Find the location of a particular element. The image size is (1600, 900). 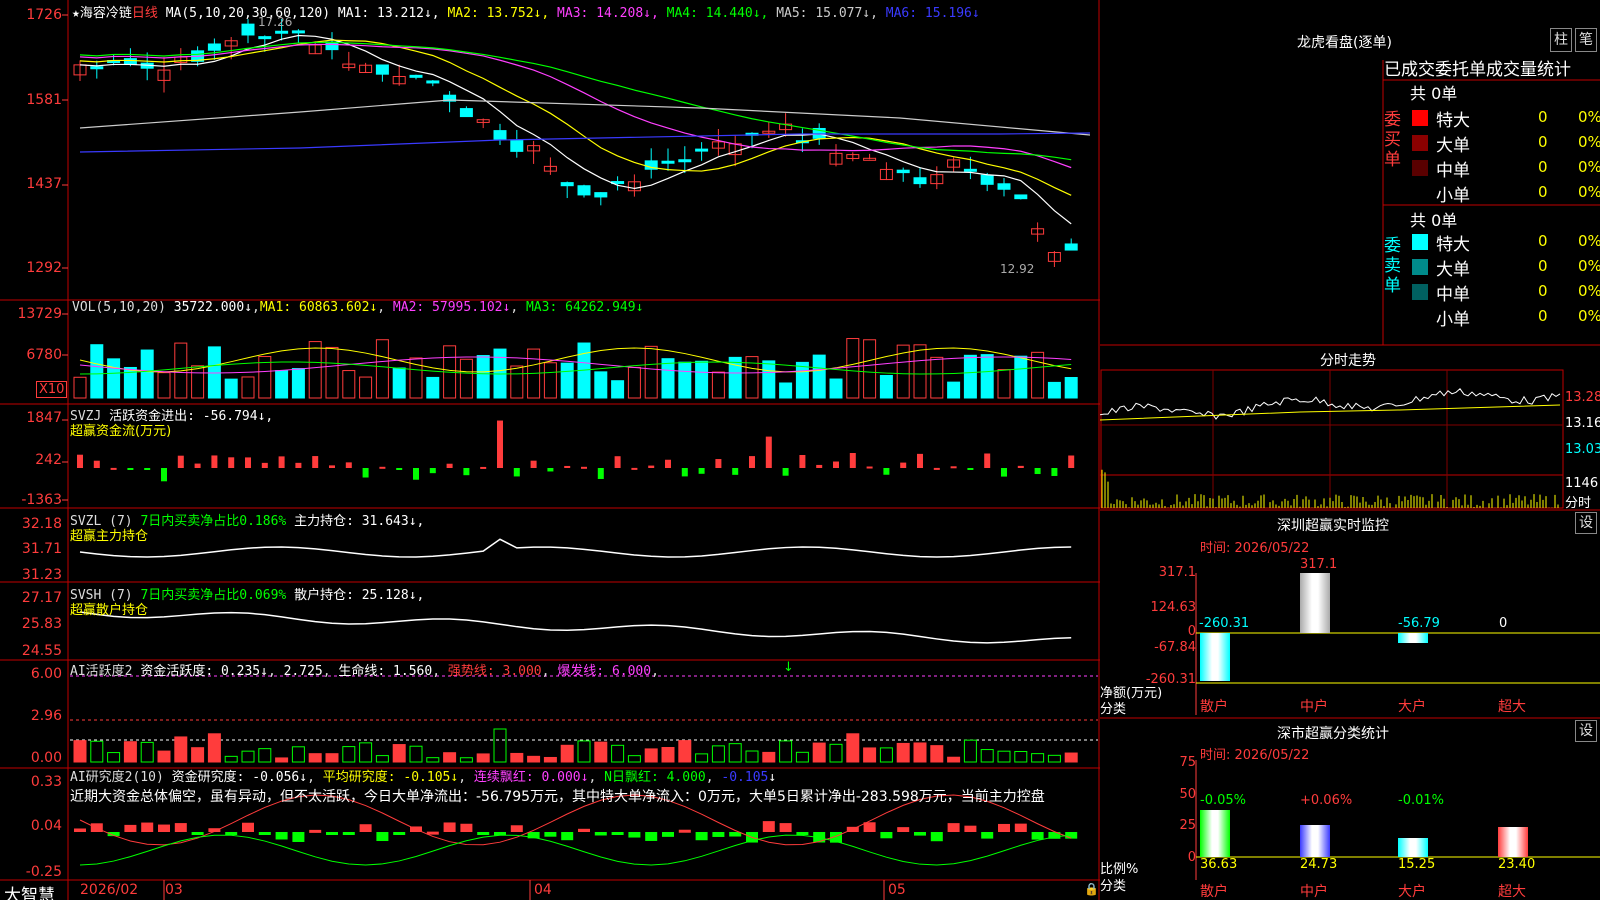

sz-class-title: 深市超赢分类统计 is located at coordinates (1333, 734).